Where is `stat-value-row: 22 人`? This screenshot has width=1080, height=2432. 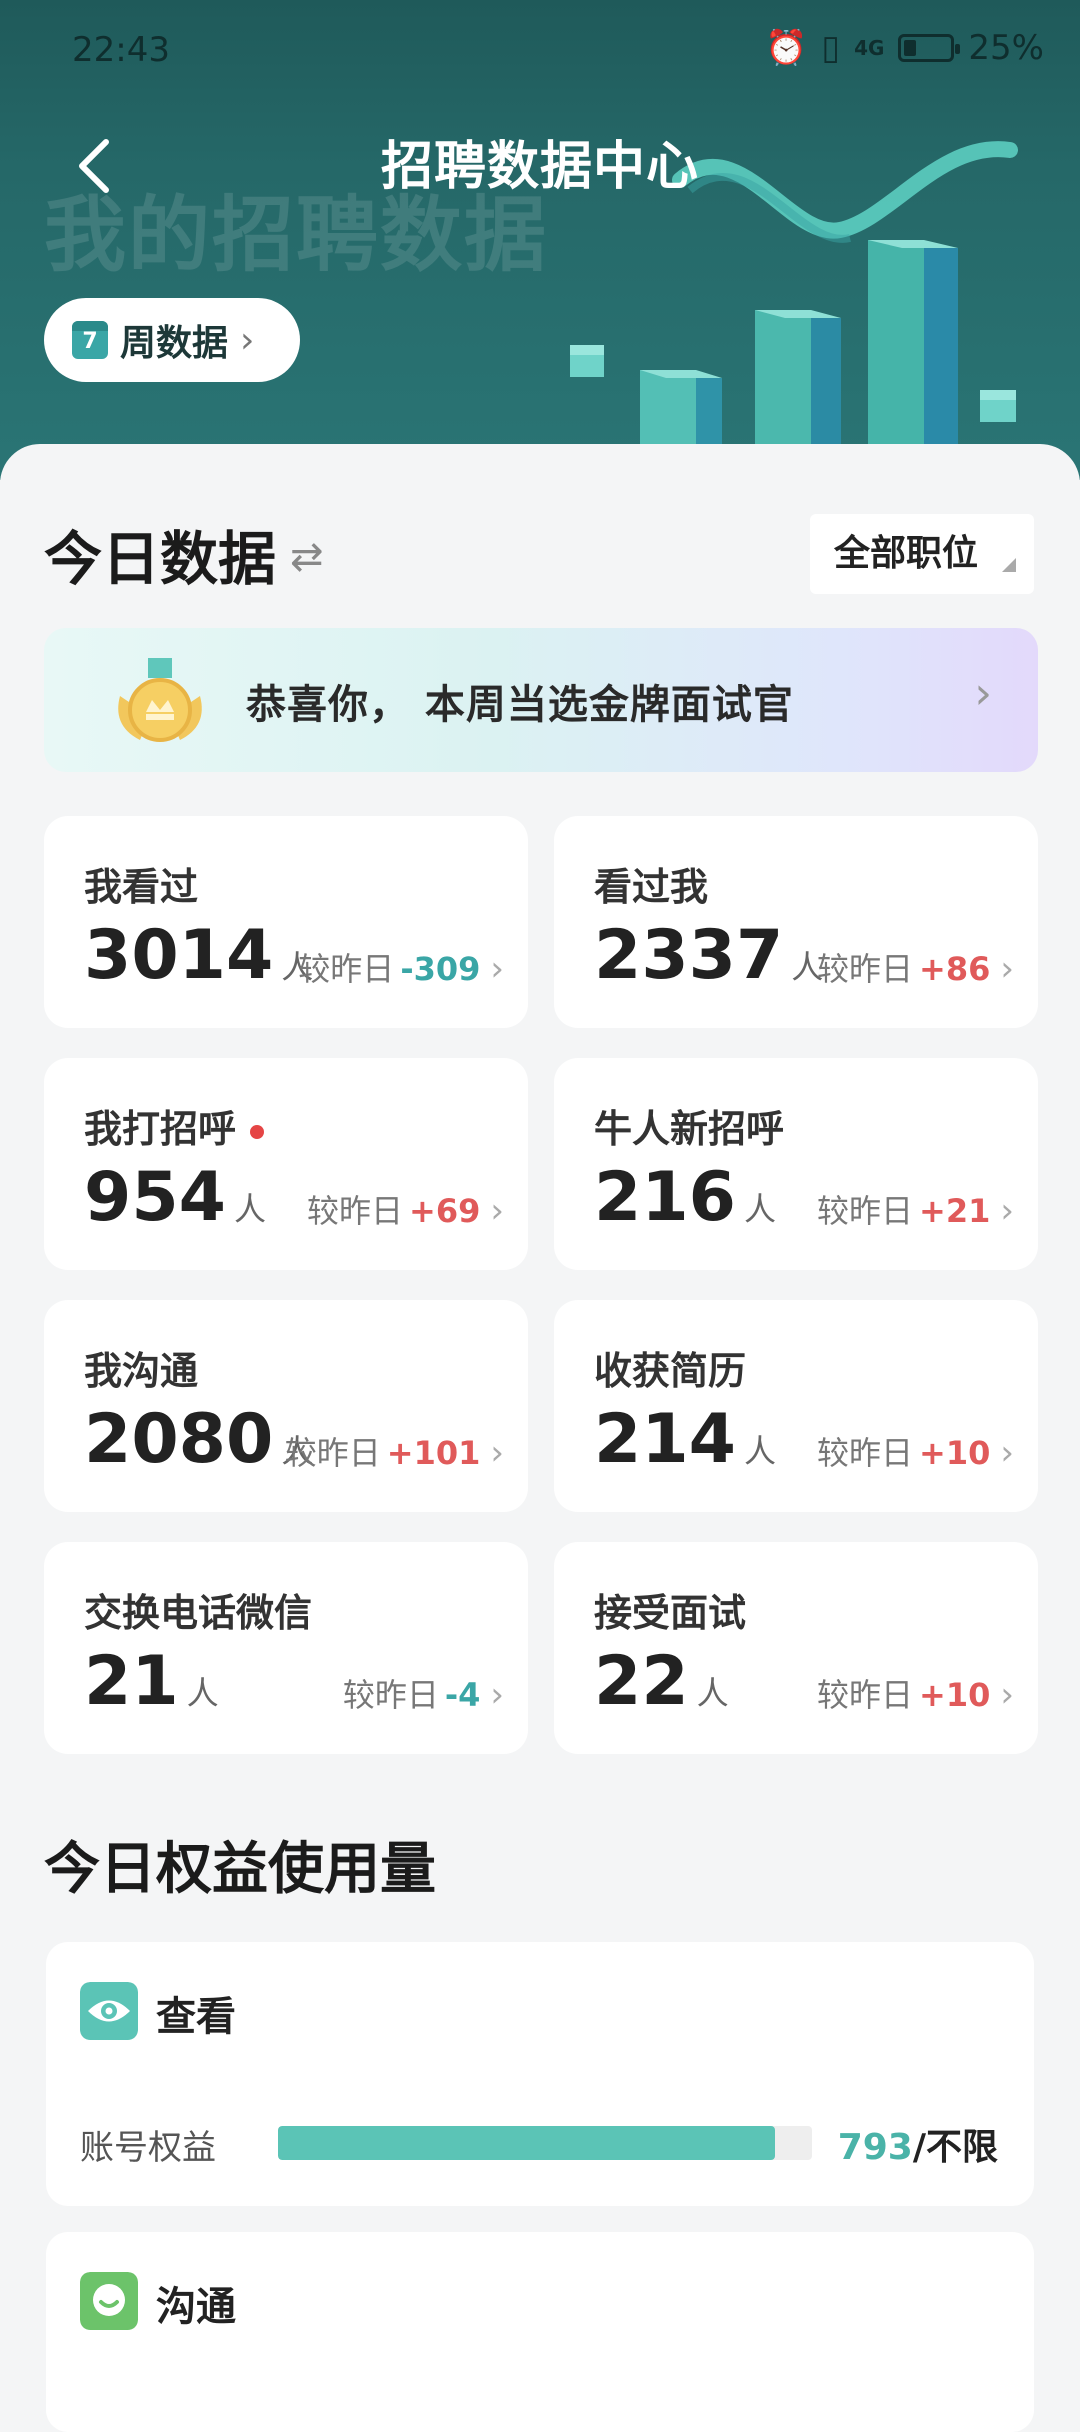
stat-value-row: 22 人 is located at coordinates (661, 1681).